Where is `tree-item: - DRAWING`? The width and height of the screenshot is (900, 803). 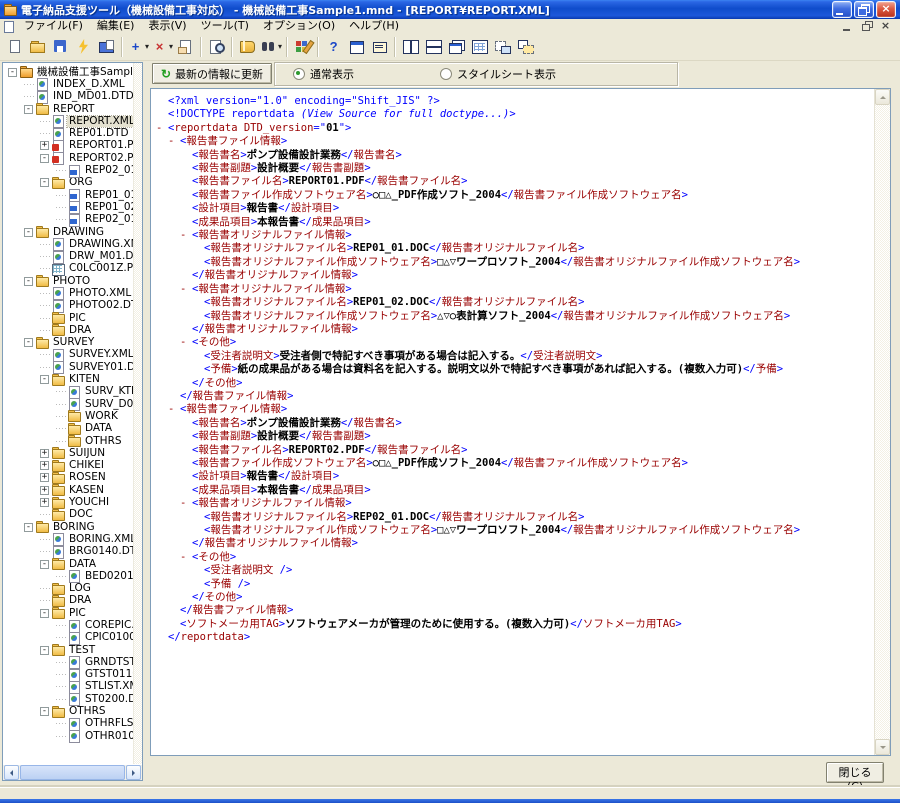 tree-item: - DRAWING is located at coordinates (68, 232).